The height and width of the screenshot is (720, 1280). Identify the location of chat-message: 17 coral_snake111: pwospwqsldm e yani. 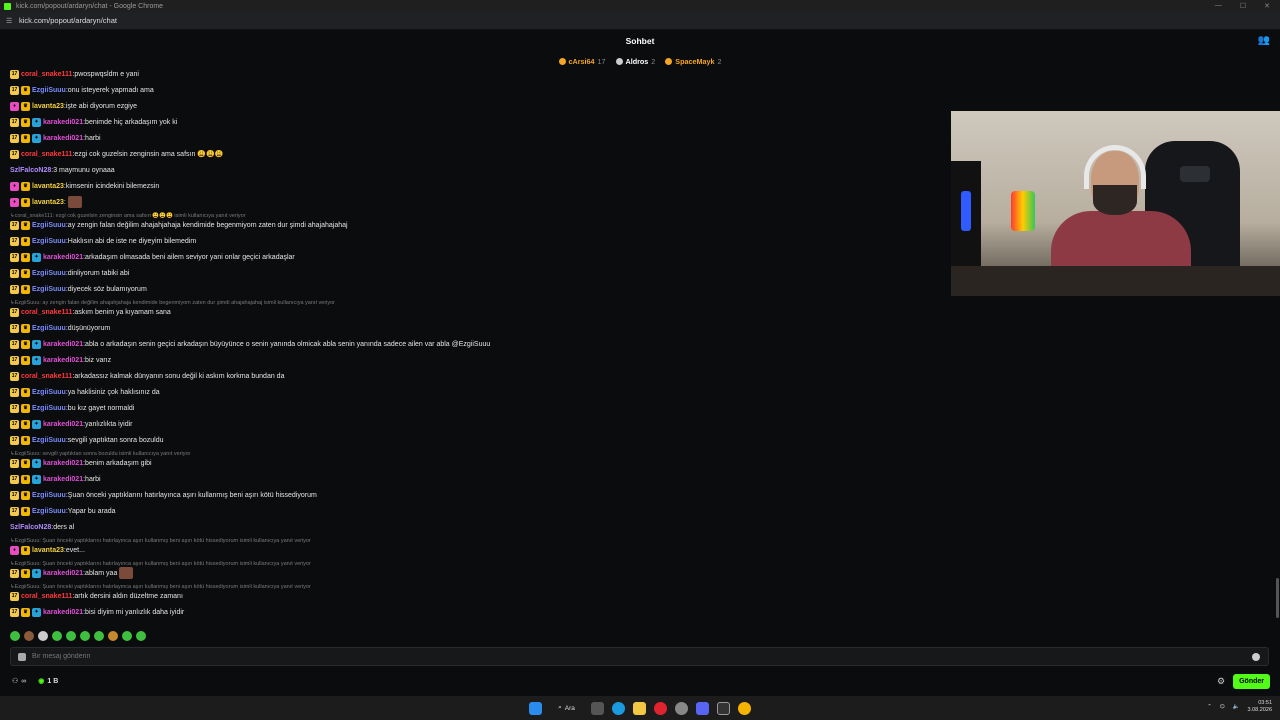
(475, 74).